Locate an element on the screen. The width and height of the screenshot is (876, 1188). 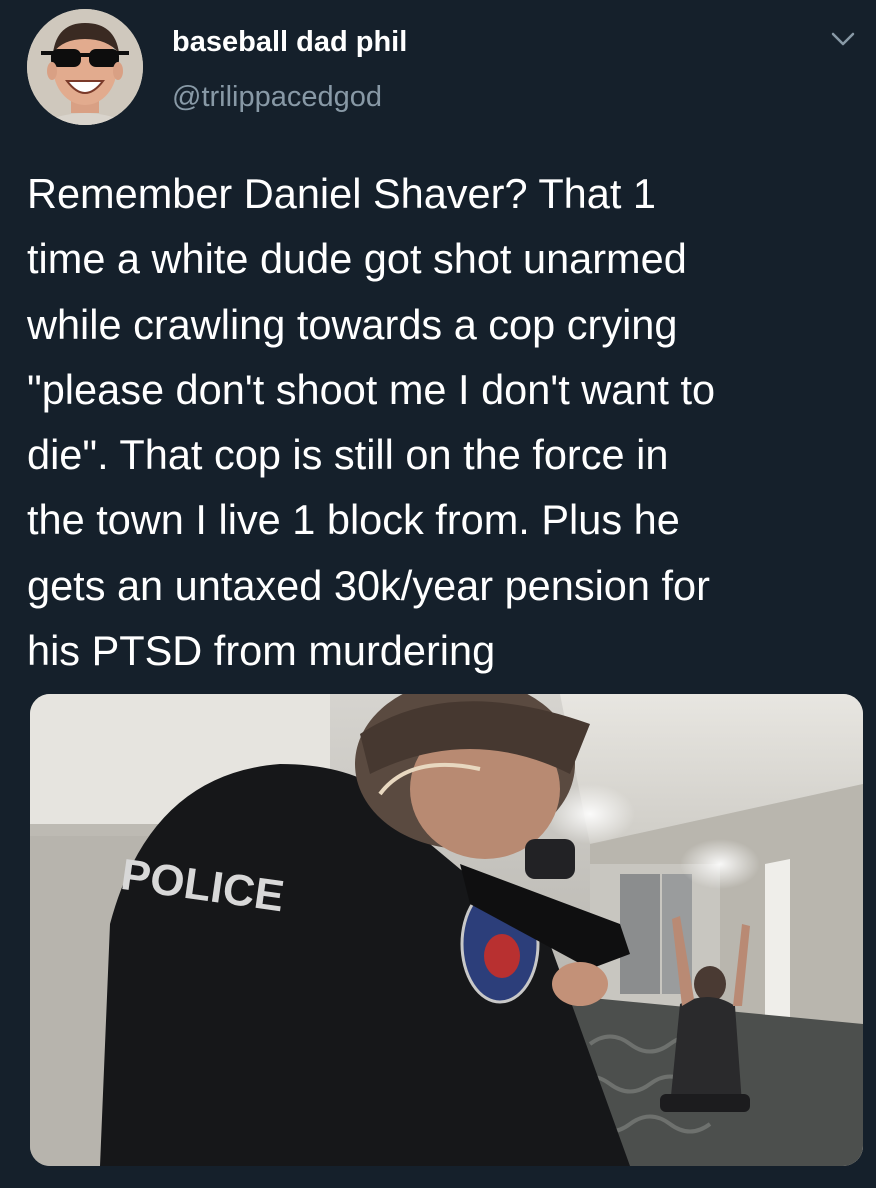
avatar-face-icon is located at coordinates (85, 67).